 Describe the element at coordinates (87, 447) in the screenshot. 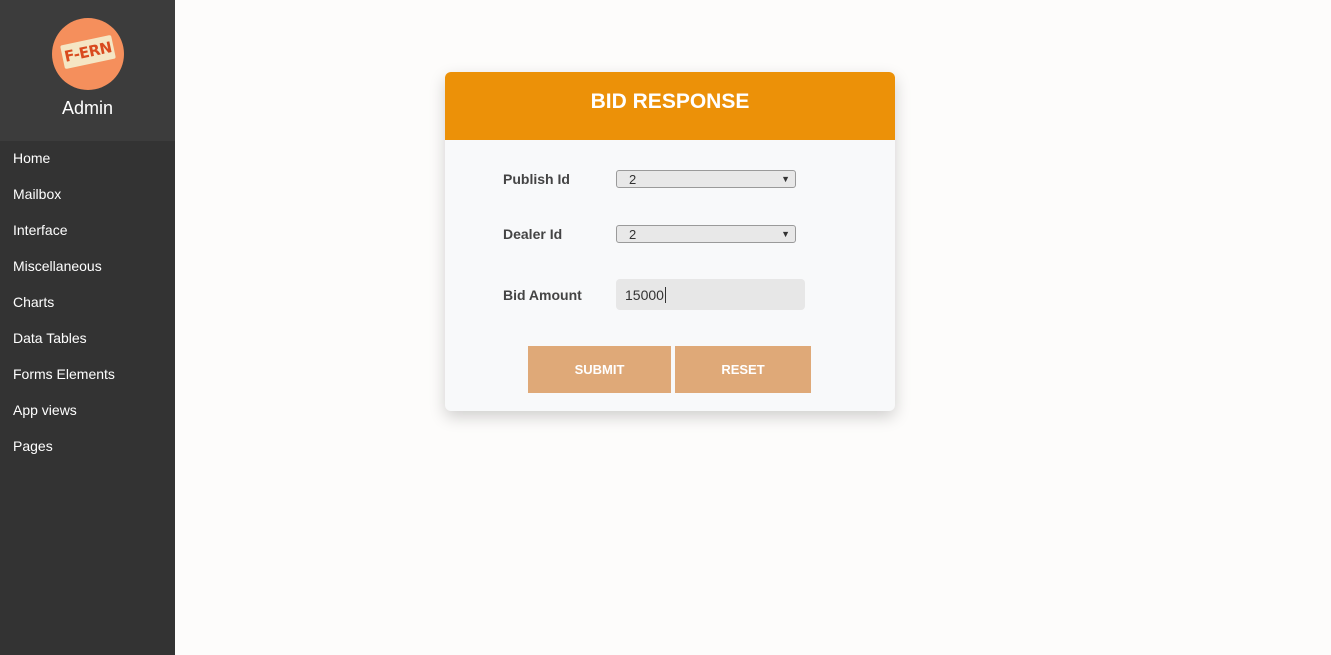

I see `sidebar-item-pages: Pages` at that location.